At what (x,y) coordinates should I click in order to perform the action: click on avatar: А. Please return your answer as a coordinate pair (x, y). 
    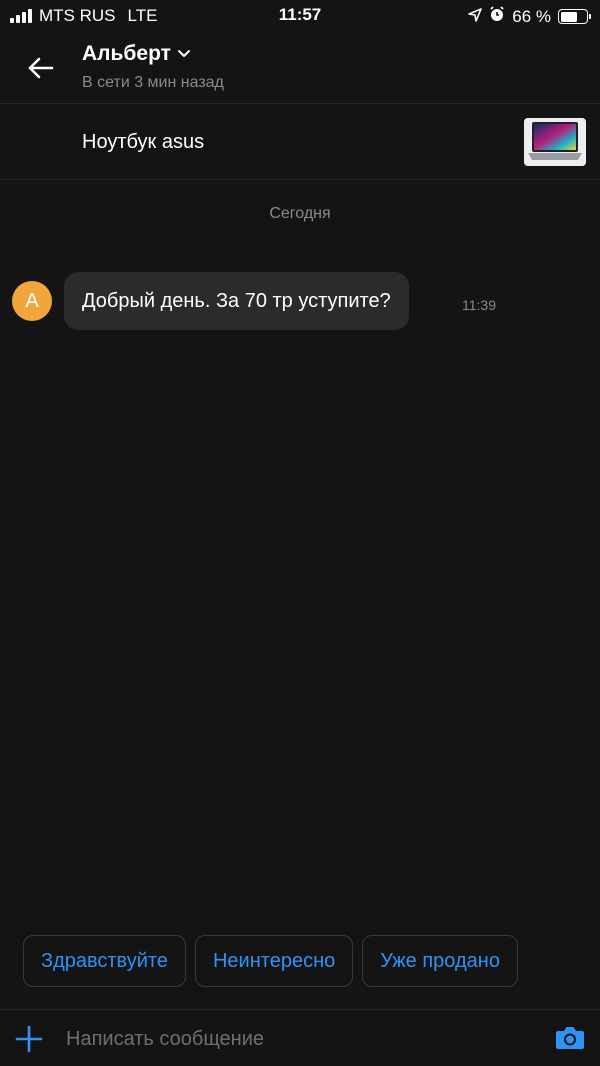
    Looking at the image, I should click on (32, 301).